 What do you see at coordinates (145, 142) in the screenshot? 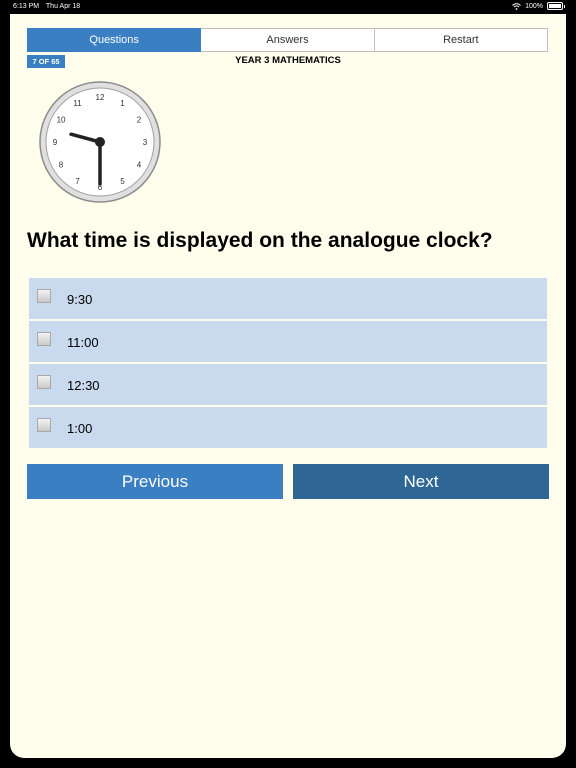
I see `clock-number: 3` at bounding box center [145, 142].